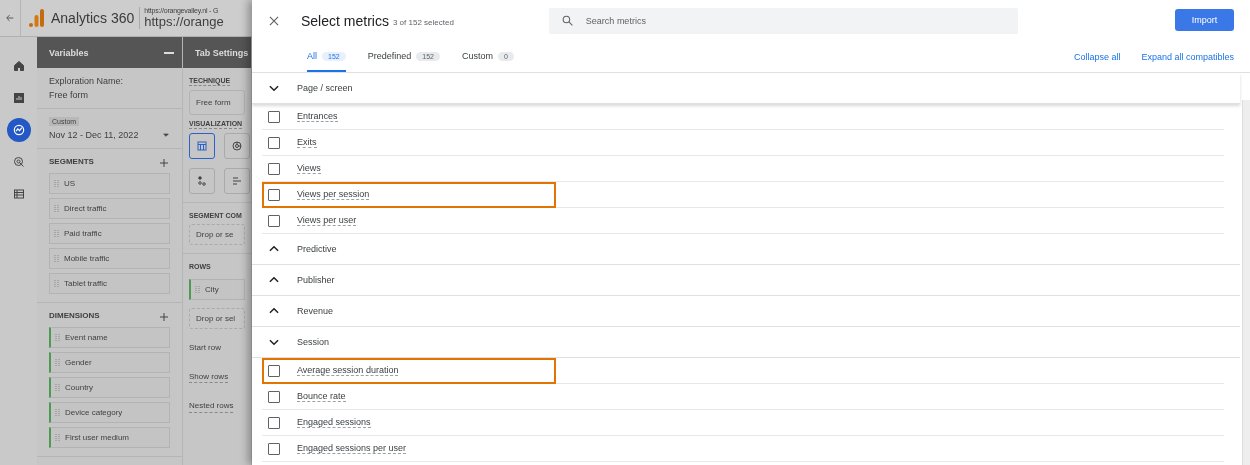 The image size is (1250, 465). I want to click on scrollbar, so click(1246, 282).